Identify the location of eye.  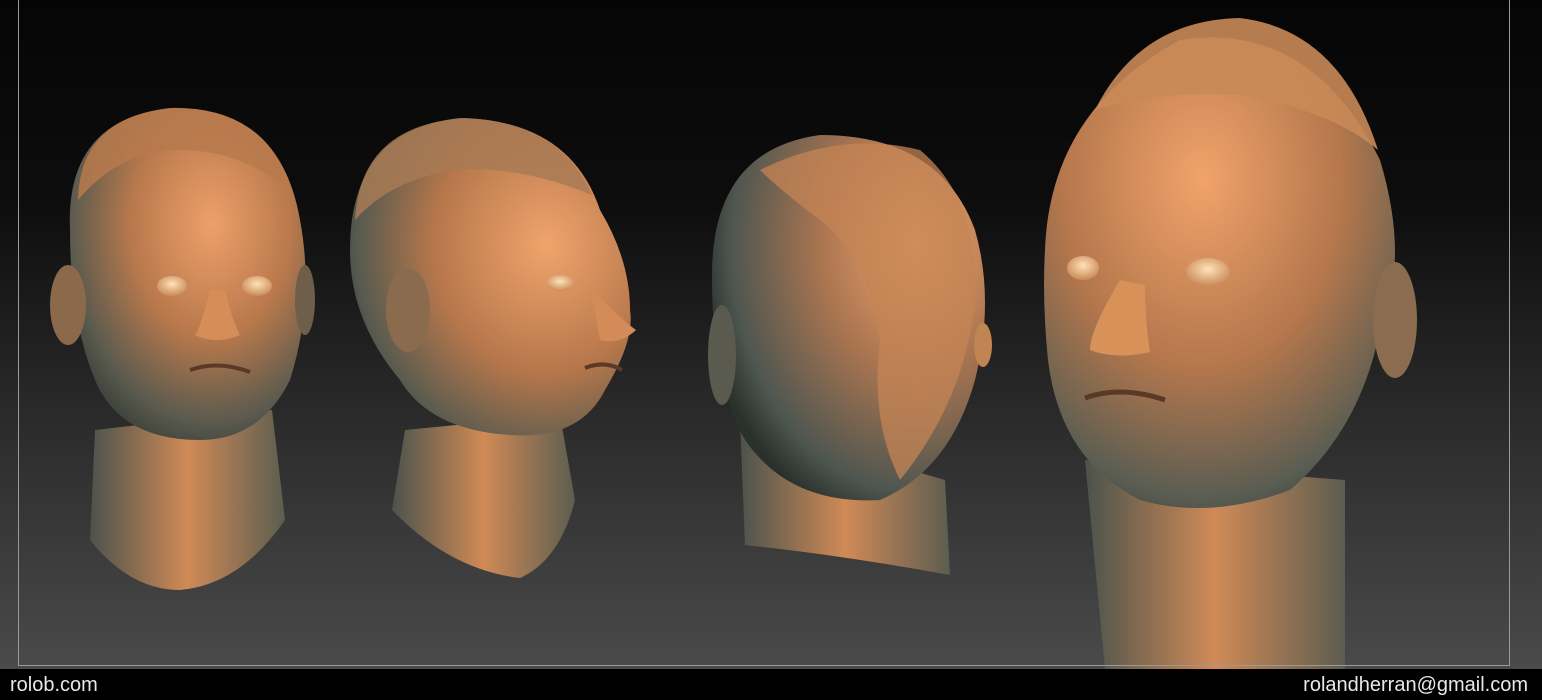
(560, 283).